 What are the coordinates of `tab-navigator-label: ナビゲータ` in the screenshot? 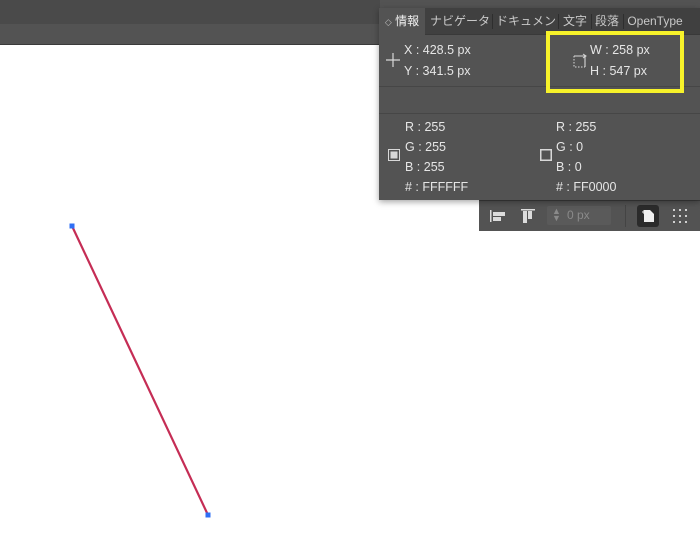 It's located at (459, 21).